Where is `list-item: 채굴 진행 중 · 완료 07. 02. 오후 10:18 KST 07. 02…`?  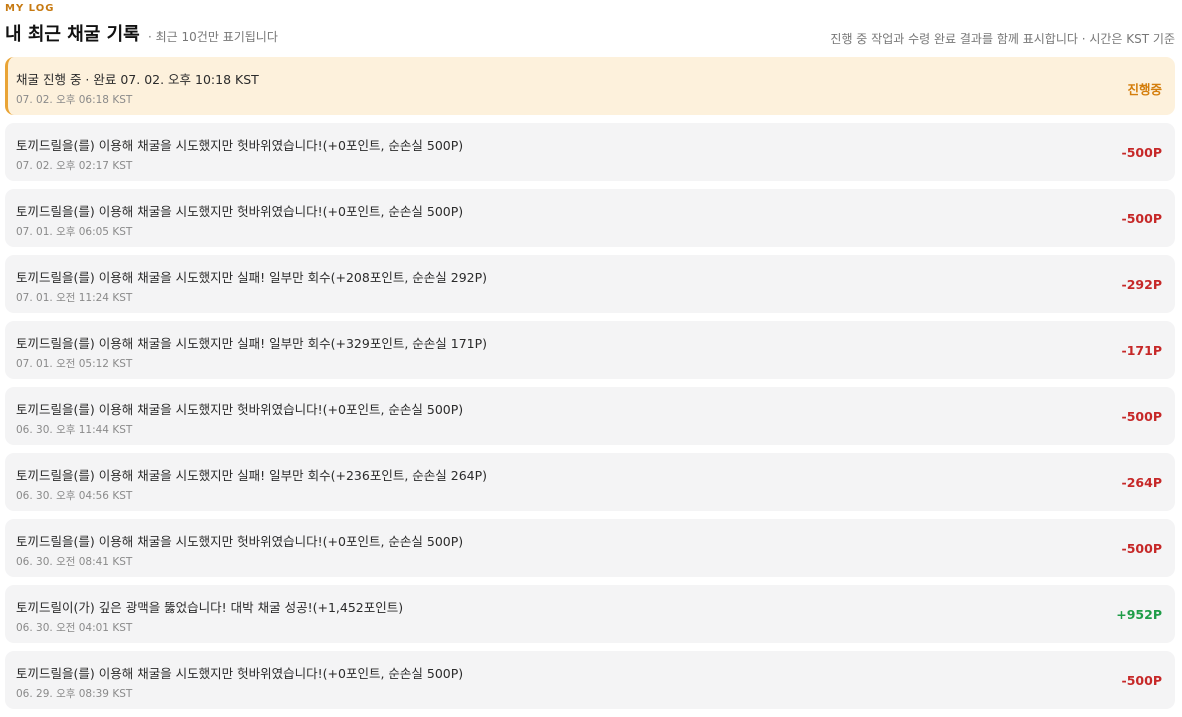 list-item: 채굴 진행 중 · 완료 07. 02. 오후 10:18 KST 07. 02… is located at coordinates (590, 86).